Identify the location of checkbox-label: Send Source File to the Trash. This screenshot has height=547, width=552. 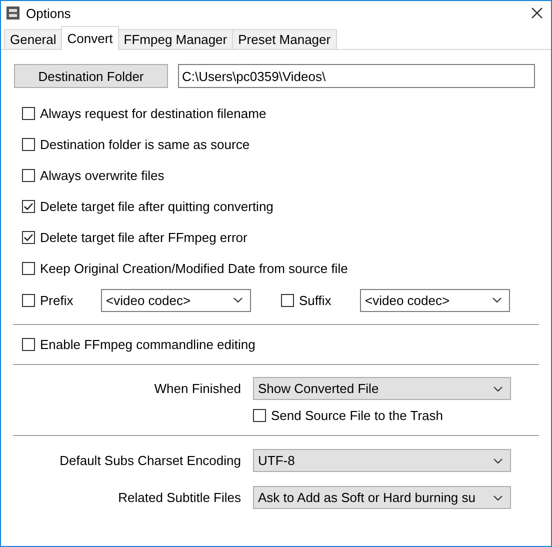
(357, 415).